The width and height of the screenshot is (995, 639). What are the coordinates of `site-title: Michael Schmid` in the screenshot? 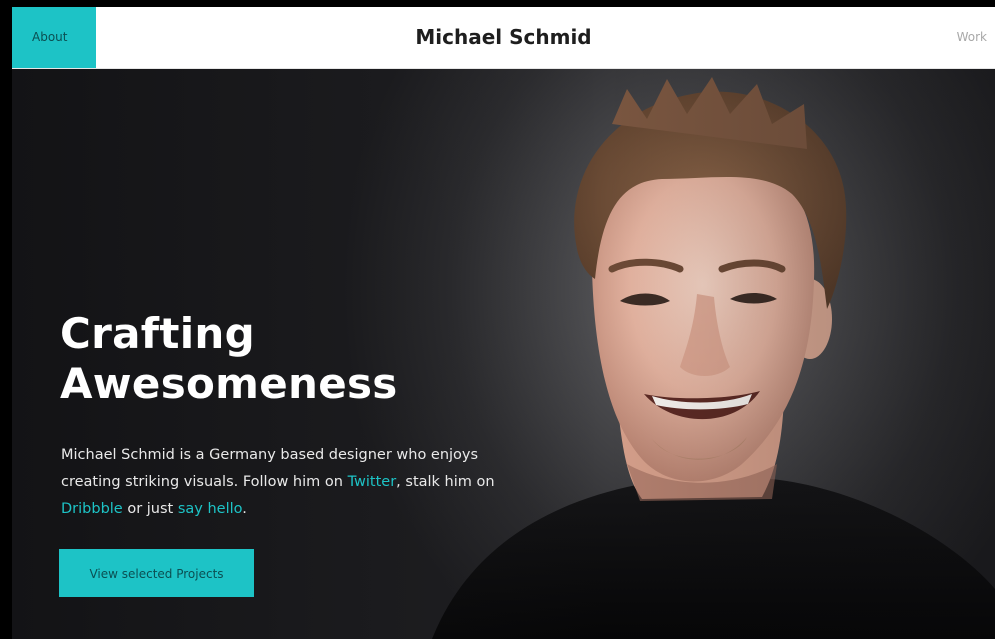 It's located at (503, 37).